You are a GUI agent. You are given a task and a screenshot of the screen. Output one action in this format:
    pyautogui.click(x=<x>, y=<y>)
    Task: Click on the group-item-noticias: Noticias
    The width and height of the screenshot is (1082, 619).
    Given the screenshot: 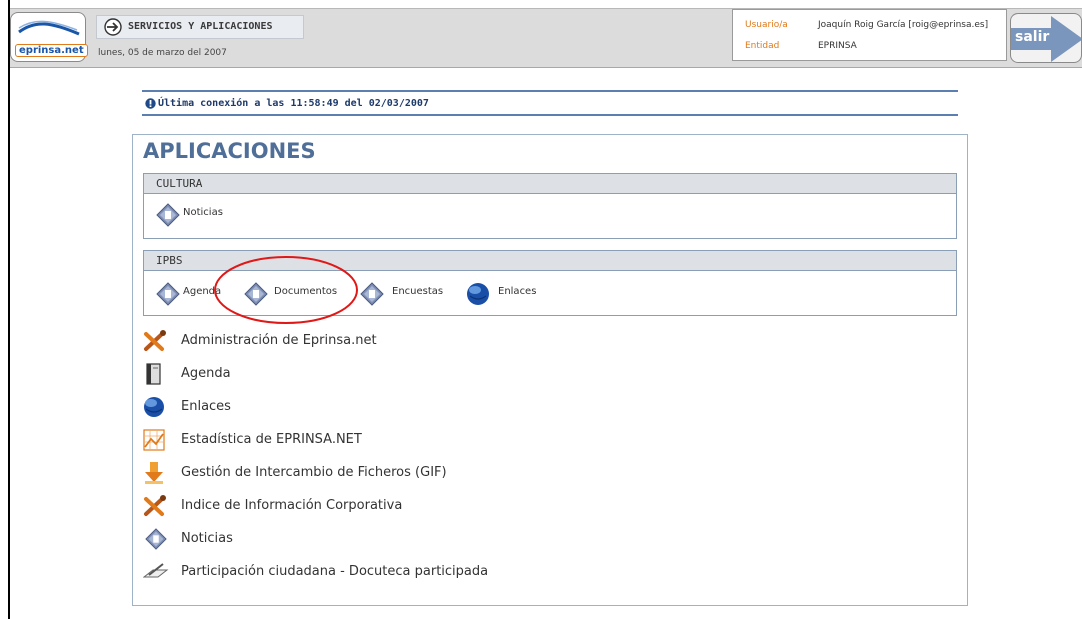 What is the action you would take?
    pyautogui.click(x=201, y=215)
    